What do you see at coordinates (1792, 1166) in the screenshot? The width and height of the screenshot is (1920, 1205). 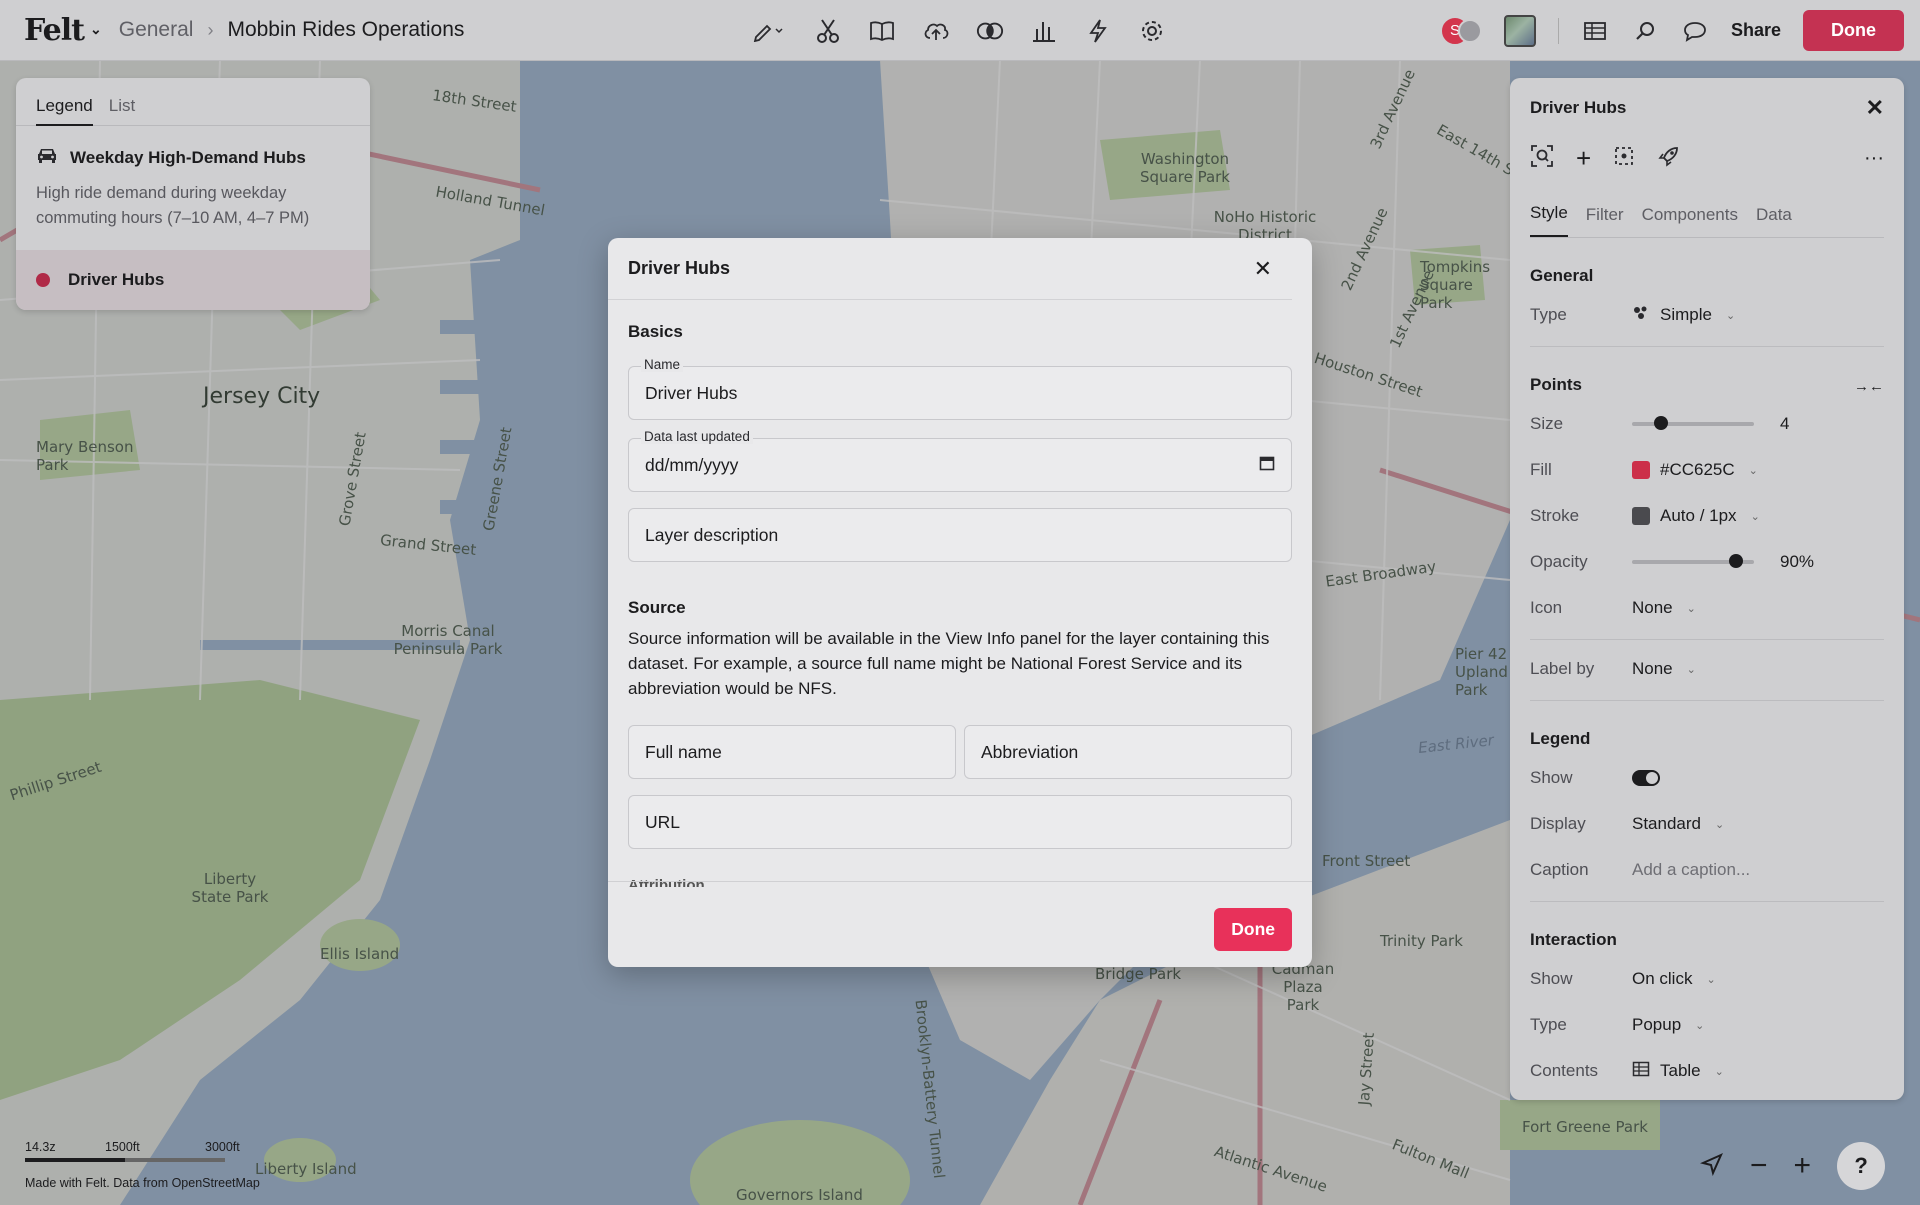 I see `map-controls: − + ?` at bounding box center [1792, 1166].